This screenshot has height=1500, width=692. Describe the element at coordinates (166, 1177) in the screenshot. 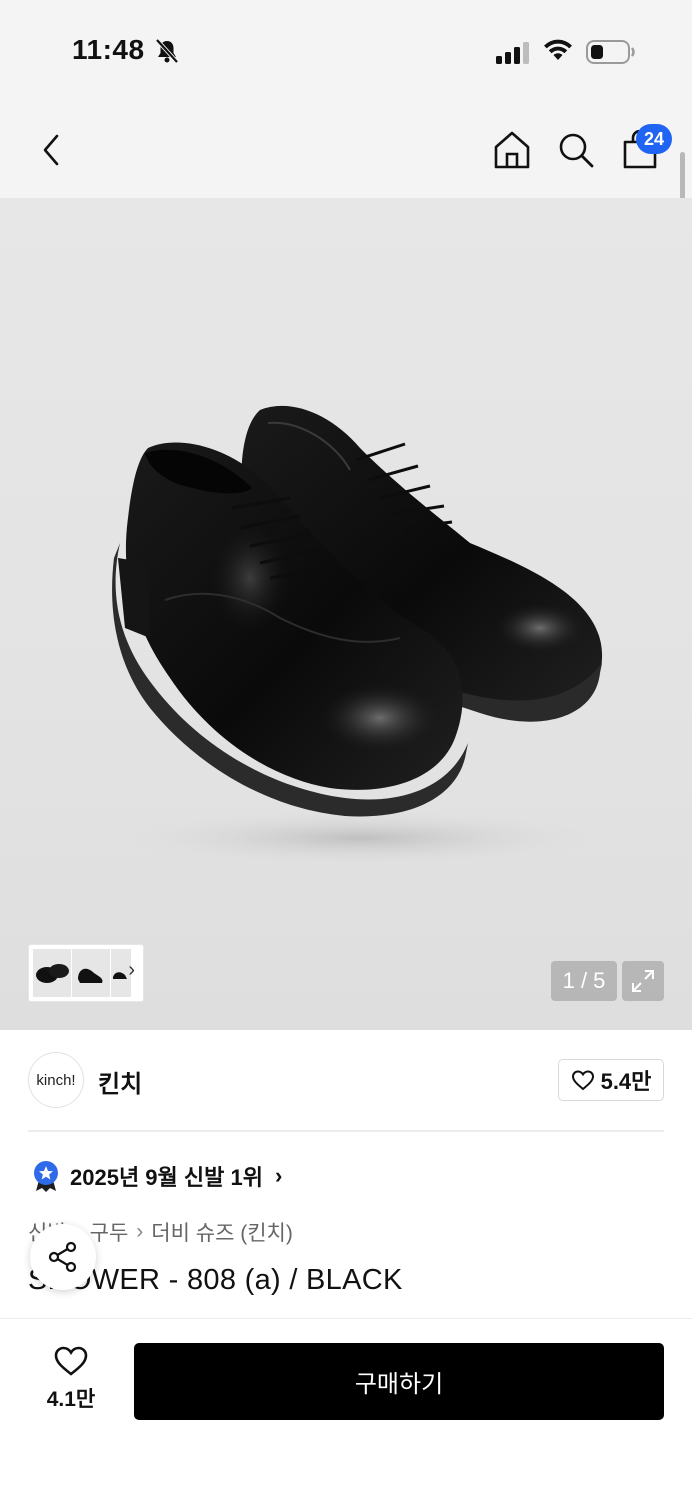

I see `ranking-text: 2025년 9월 신발 1위` at that location.